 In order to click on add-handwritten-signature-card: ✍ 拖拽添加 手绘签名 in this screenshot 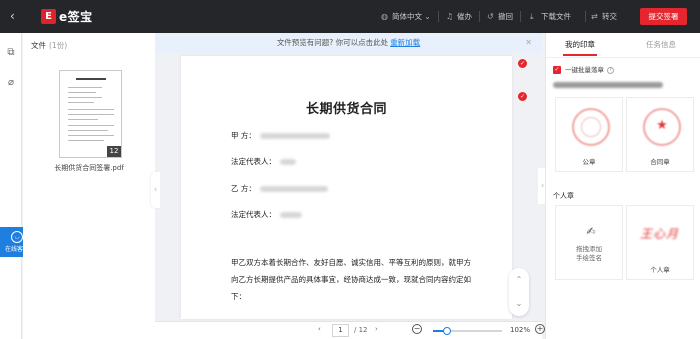, I will do `click(589, 242)`.